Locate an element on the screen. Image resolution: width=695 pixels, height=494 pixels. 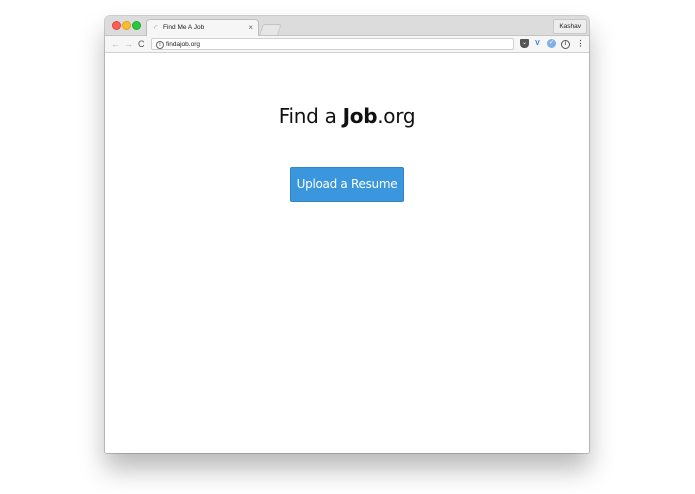
browser-toolbar: ← → C i findajob.org ⌄ V ✓ i ⋮ is located at coordinates (347, 44).